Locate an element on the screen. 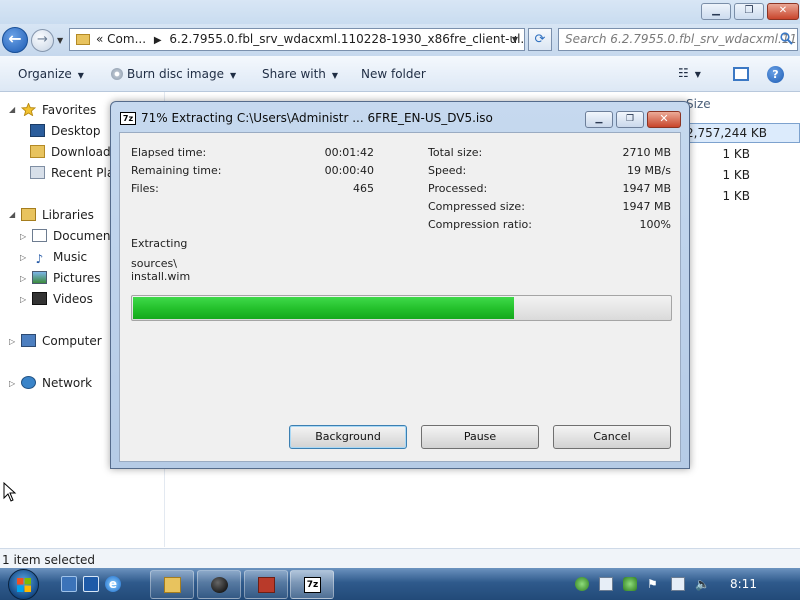 Image resolution: width=800 pixels, height=600 pixels. share-with-button: Share with ▼ is located at coordinates (300, 74).